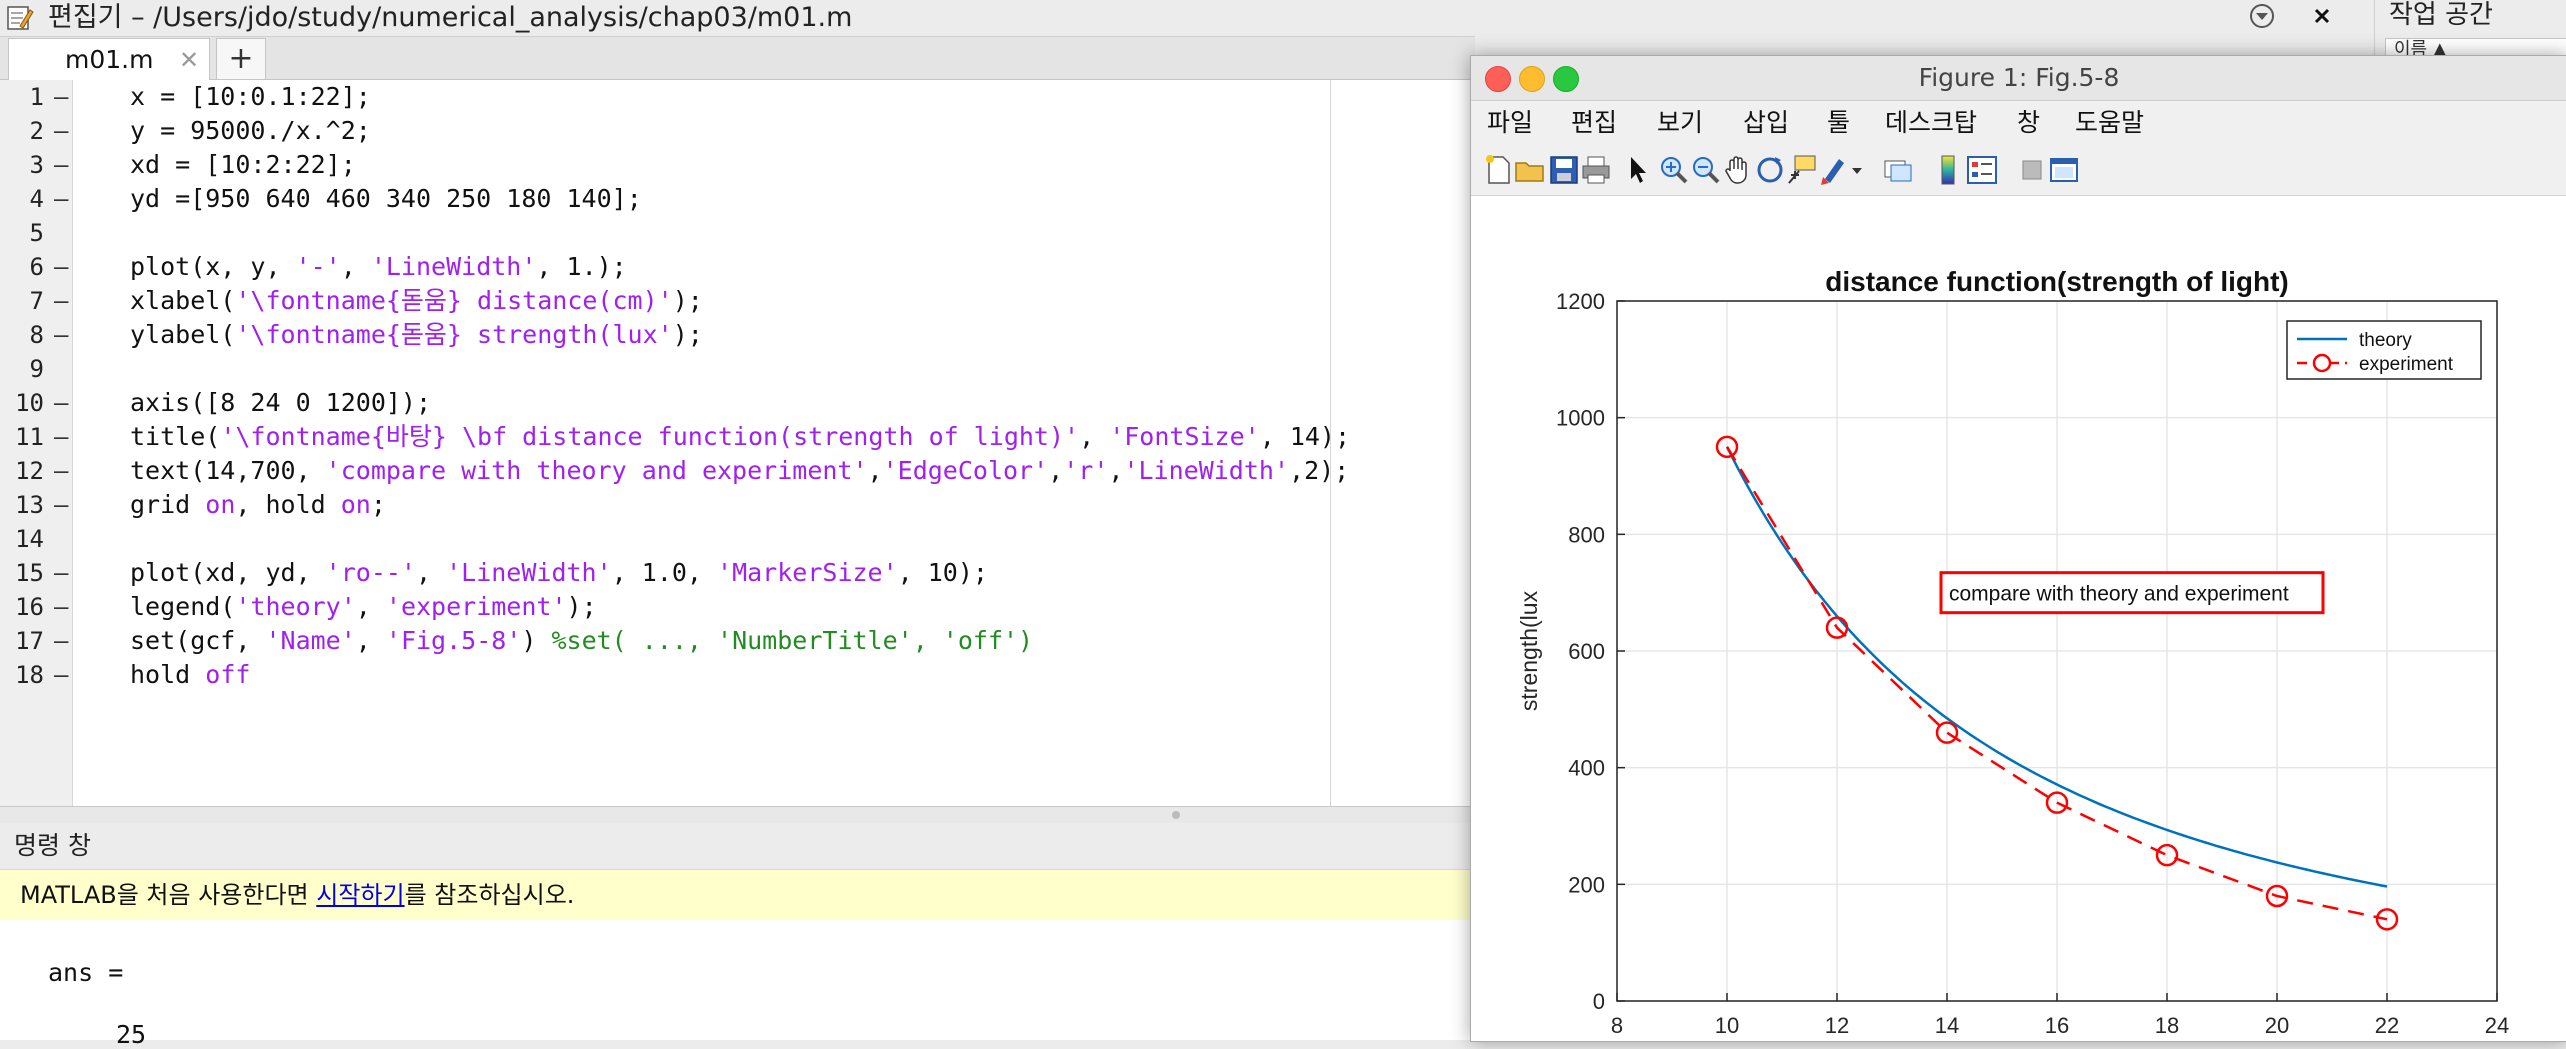 Image resolution: width=2566 pixels, height=1049 pixels. What do you see at coordinates (1834, 170) in the screenshot?
I see `brush-icon` at bounding box center [1834, 170].